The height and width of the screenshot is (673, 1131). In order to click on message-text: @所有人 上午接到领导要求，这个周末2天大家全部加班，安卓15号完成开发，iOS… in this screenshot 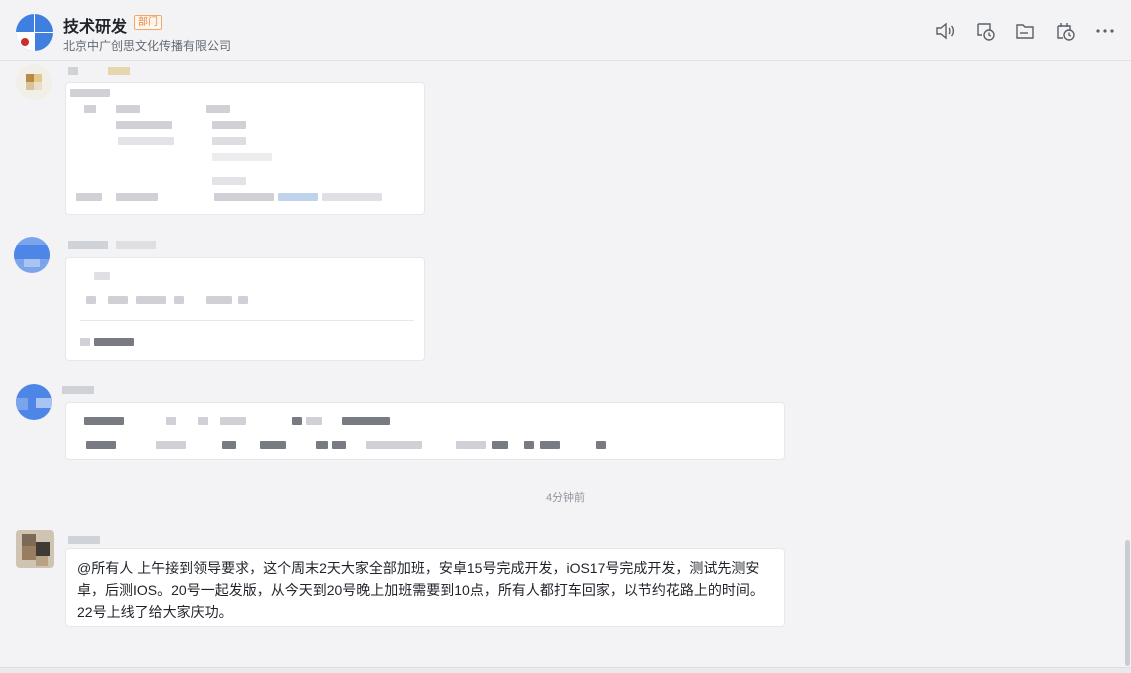, I will do `click(420, 590)`.